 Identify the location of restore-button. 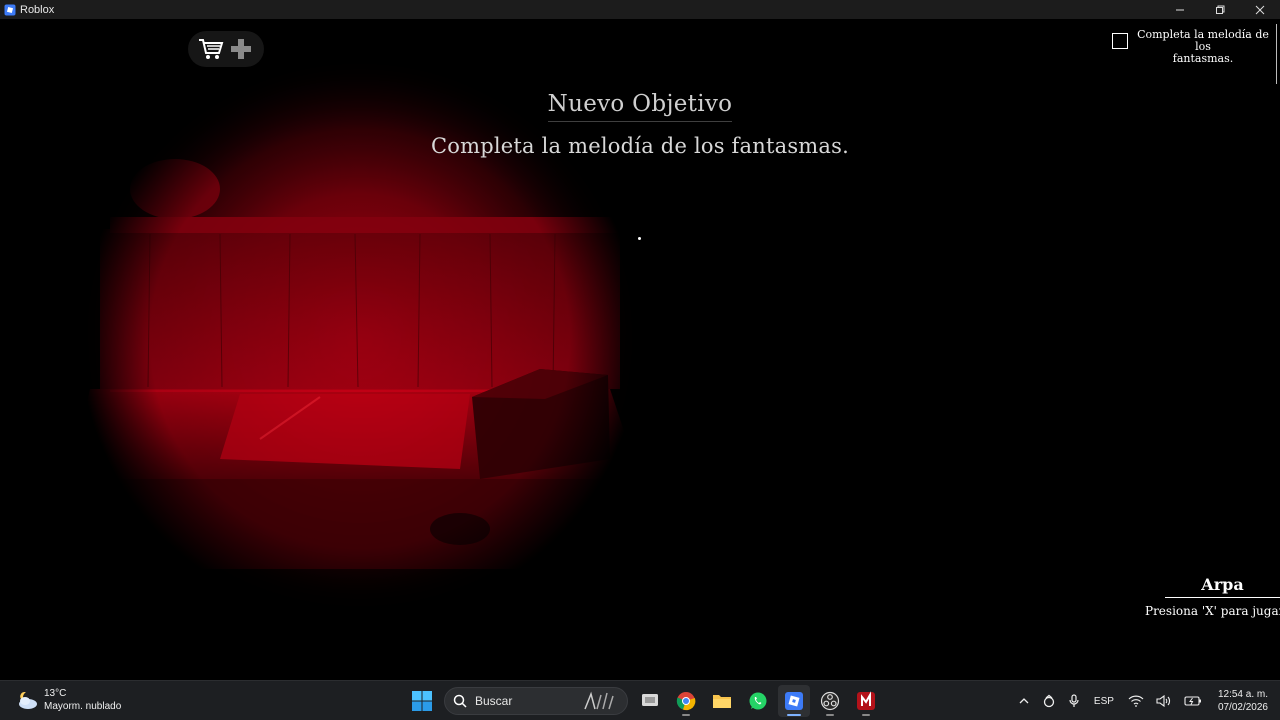
(1220, 9).